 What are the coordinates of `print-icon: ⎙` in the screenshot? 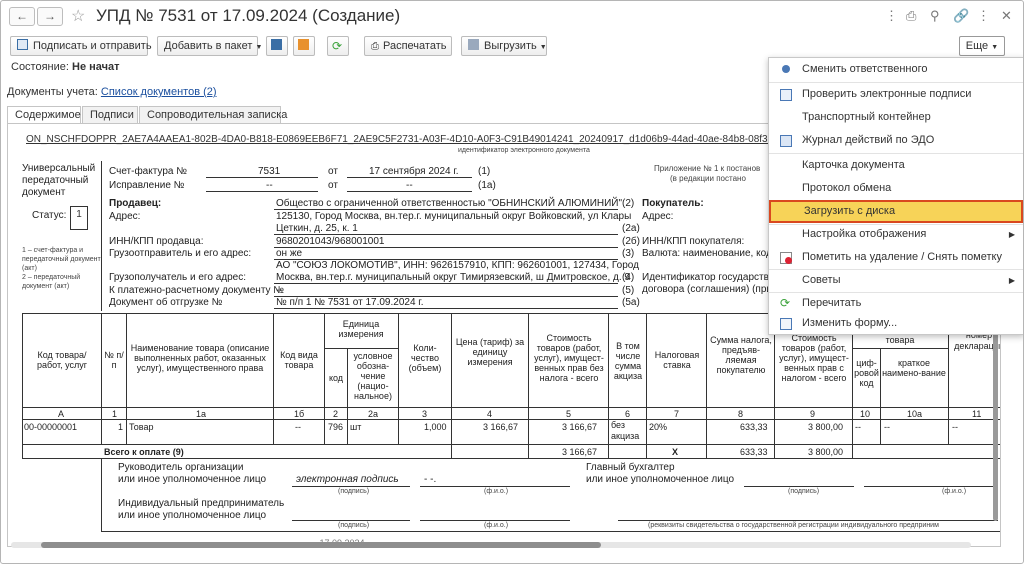 It's located at (911, 16).